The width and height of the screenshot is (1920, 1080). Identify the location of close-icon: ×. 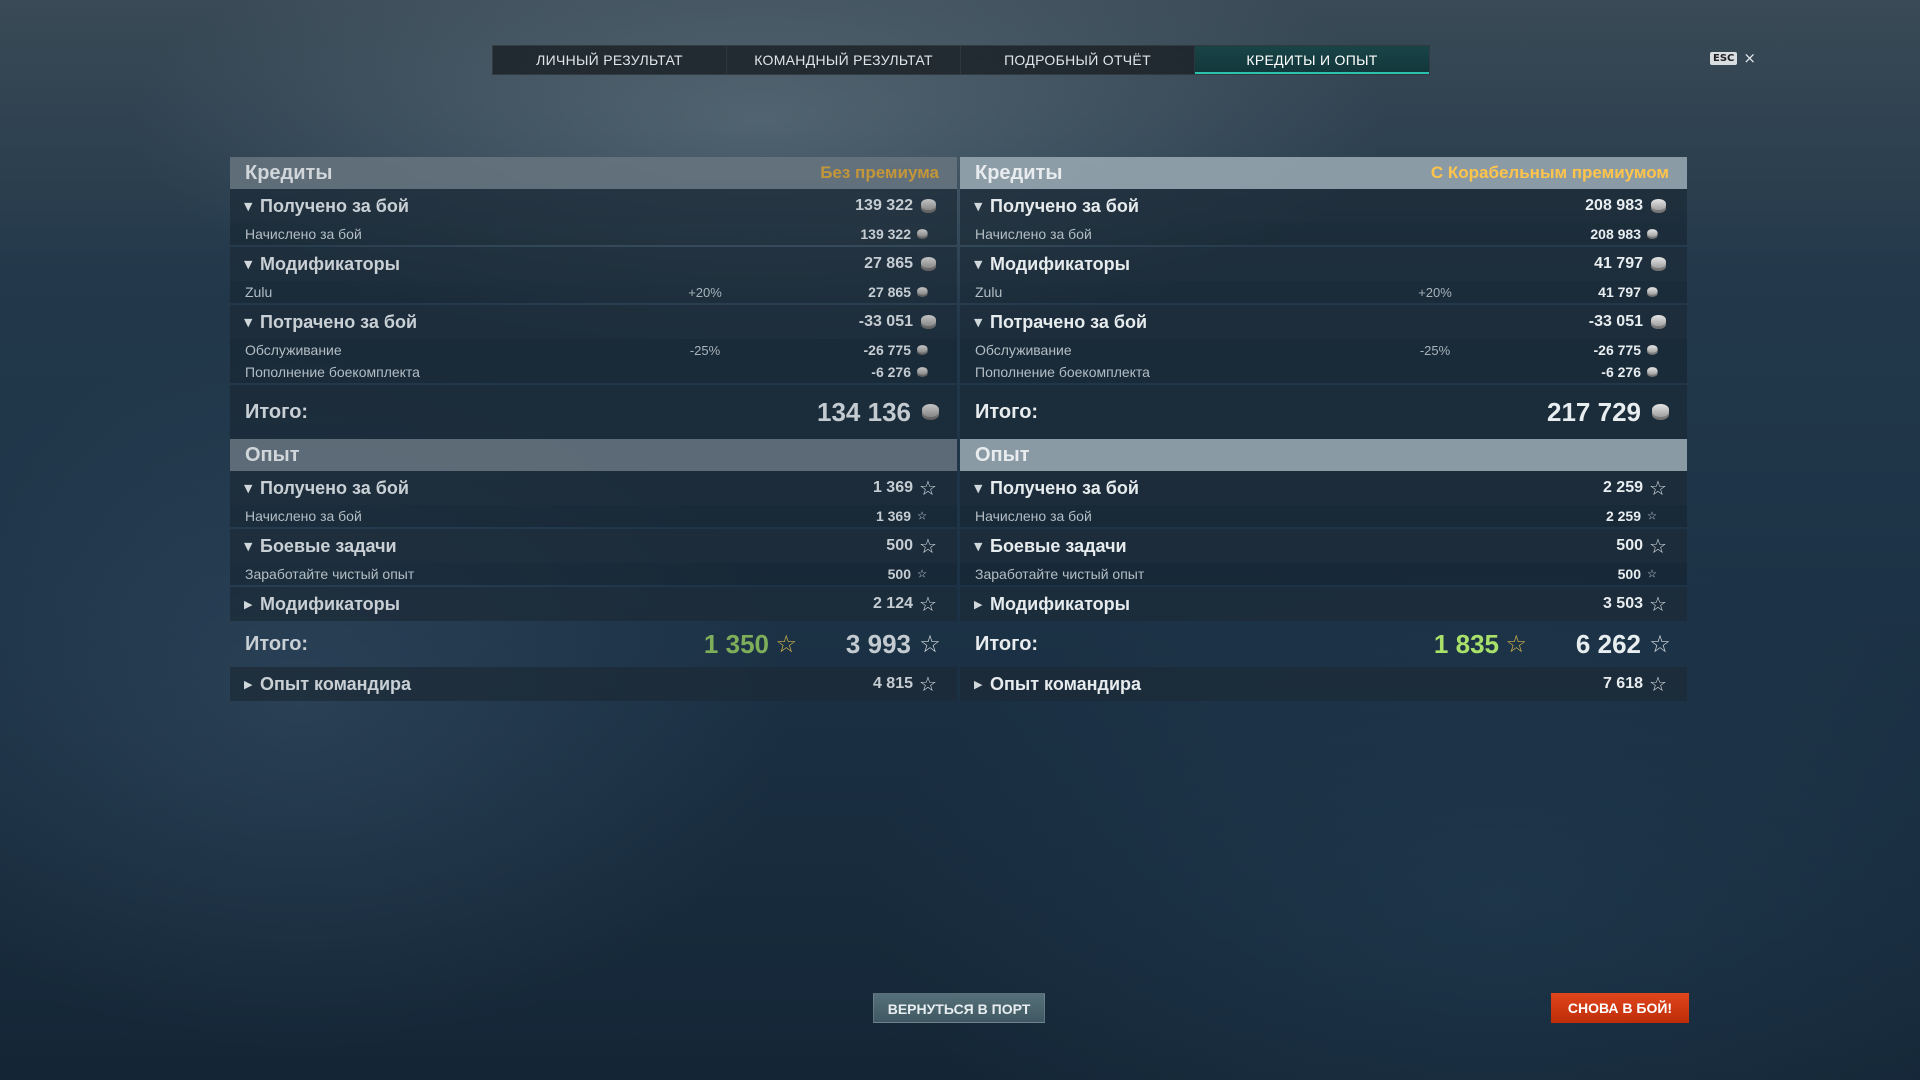
(1749, 58).